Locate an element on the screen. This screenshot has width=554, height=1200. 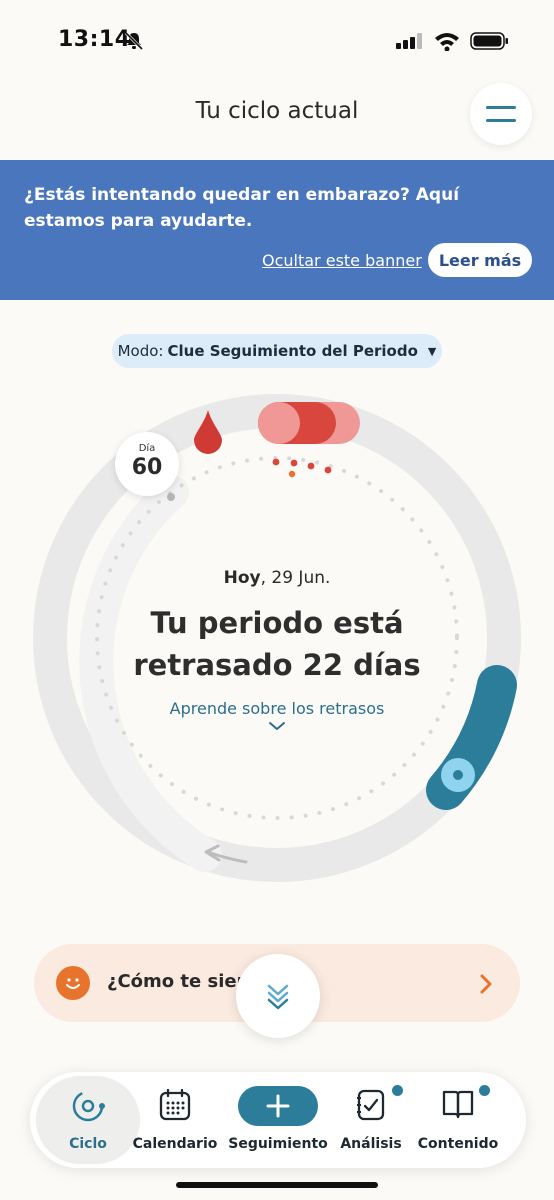
nav-label-tracking: Seguimiento is located at coordinates (278, 1144).